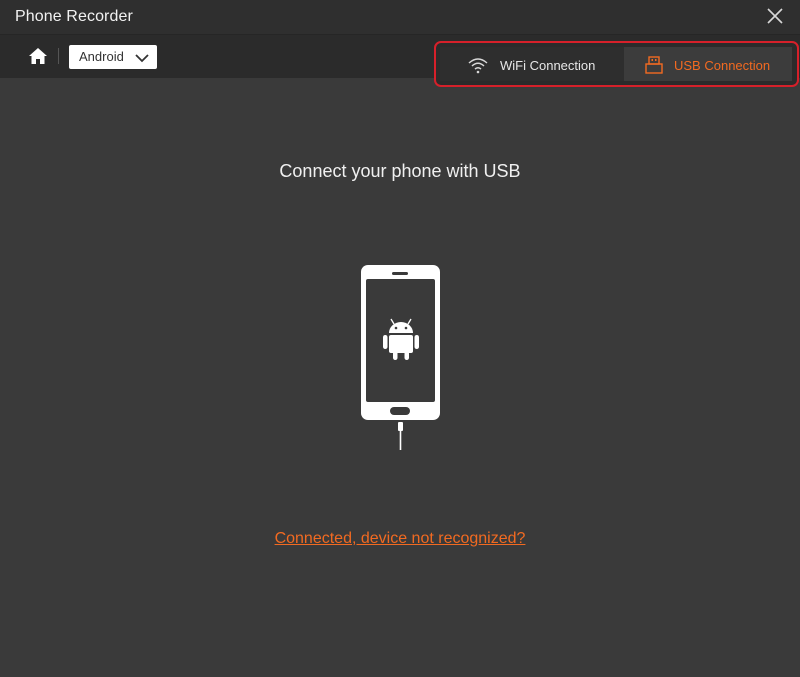 The width and height of the screenshot is (800, 677). I want to click on usb-icon, so click(654, 65).